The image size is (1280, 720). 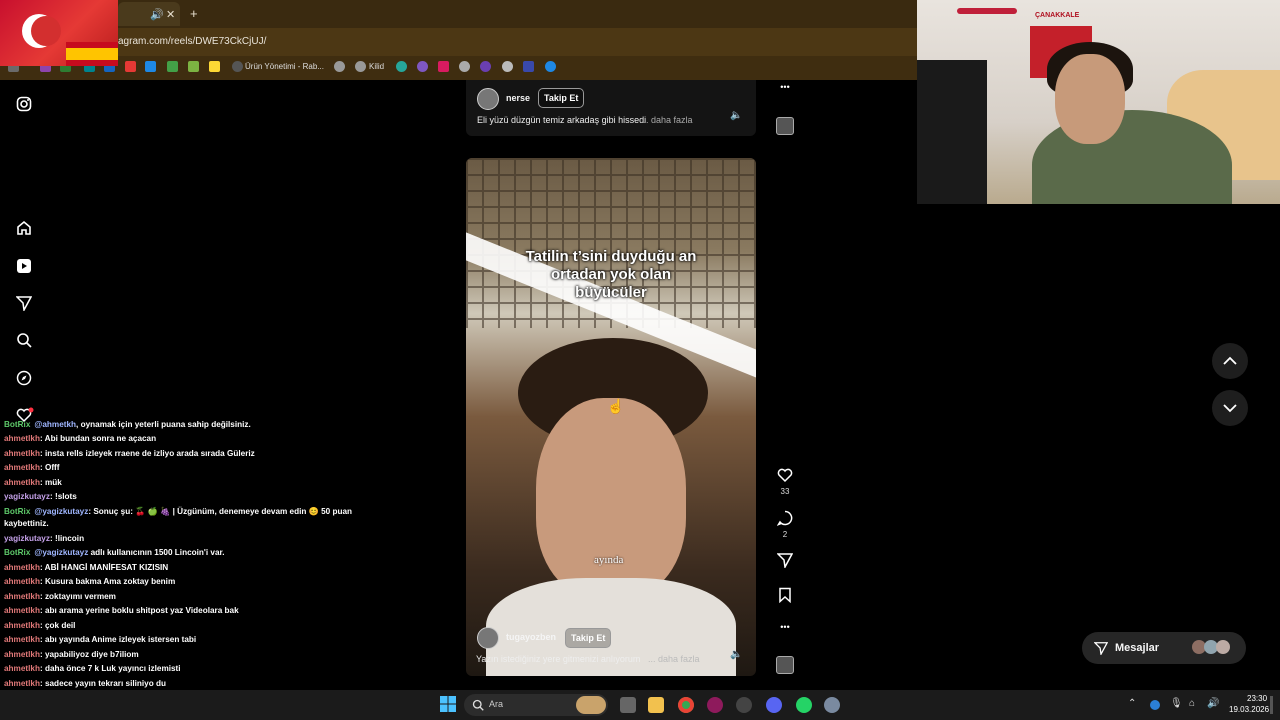 What do you see at coordinates (785, 475) in the screenshot?
I see `like-heart-icon` at bounding box center [785, 475].